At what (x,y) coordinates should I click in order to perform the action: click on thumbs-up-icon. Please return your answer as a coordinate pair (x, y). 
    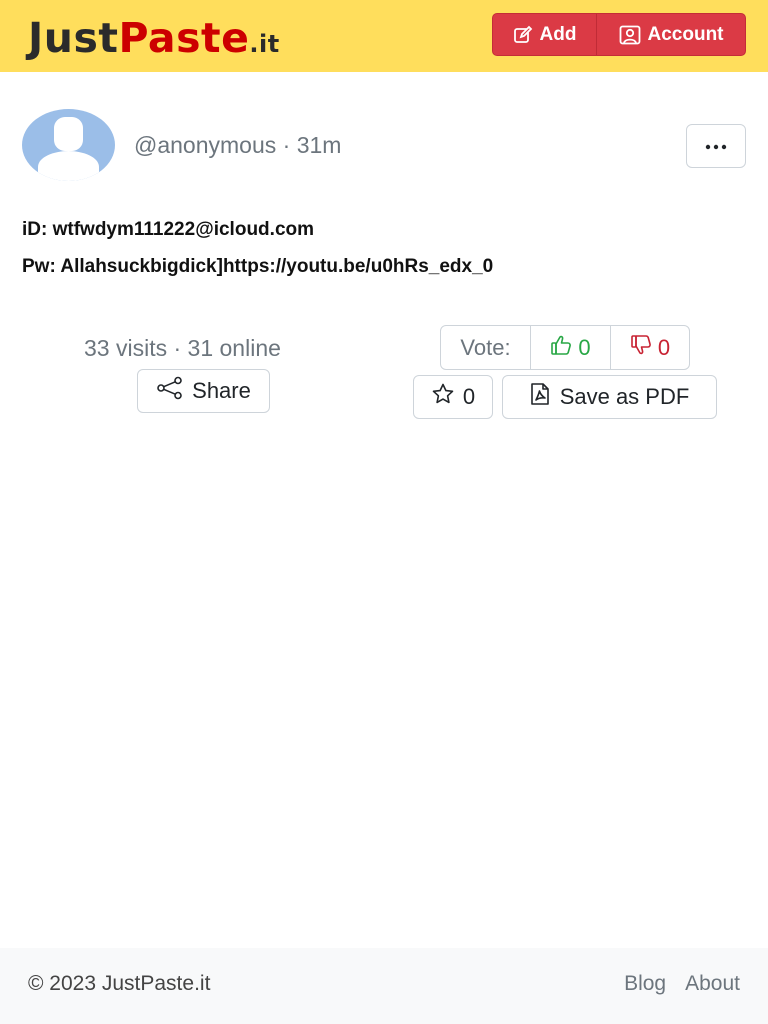
    Looking at the image, I should click on (561, 348).